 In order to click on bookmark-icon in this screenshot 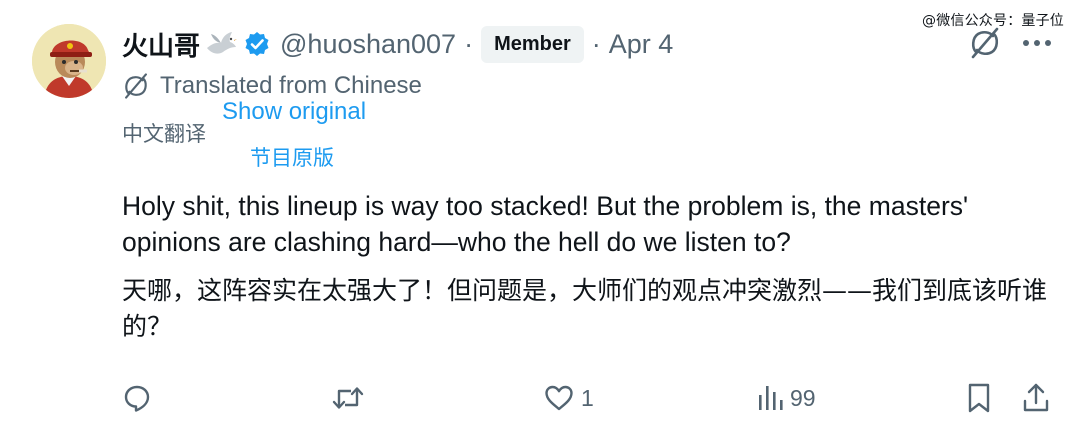, I will do `click(979, 398)`.